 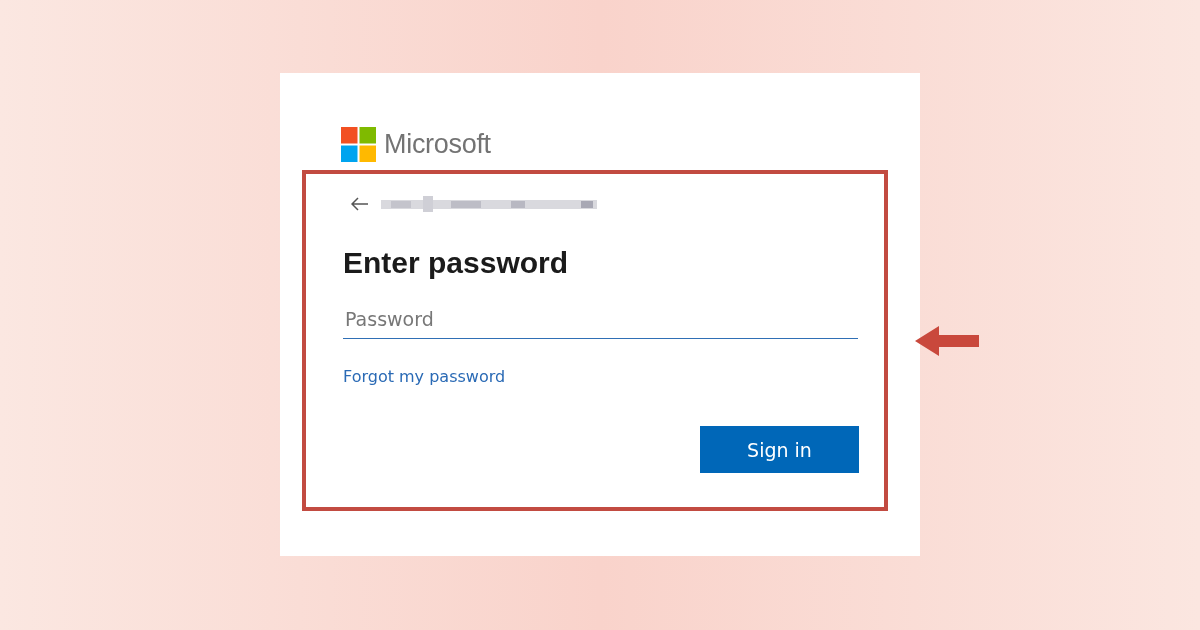 What do you see at coordinates (437, 144) in the screenshot?
I see `brand-name: Microsoft` at bounding box center [437, 144].